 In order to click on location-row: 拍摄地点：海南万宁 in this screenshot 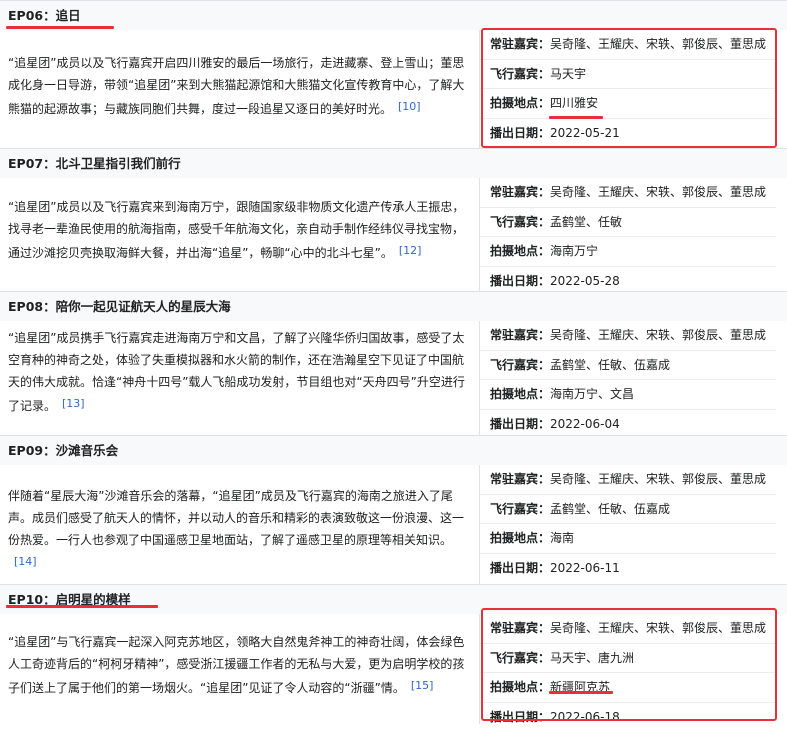, I will do `click(628, 252)`.